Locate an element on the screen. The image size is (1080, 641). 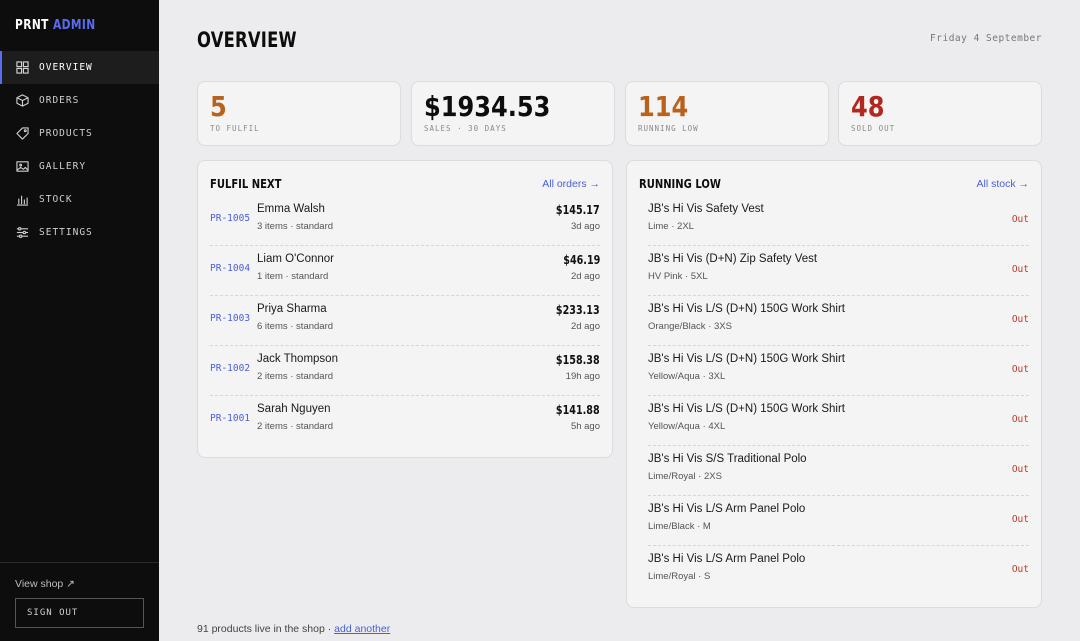
stat-value: $1934.53 is located at coordinates (487, 106).